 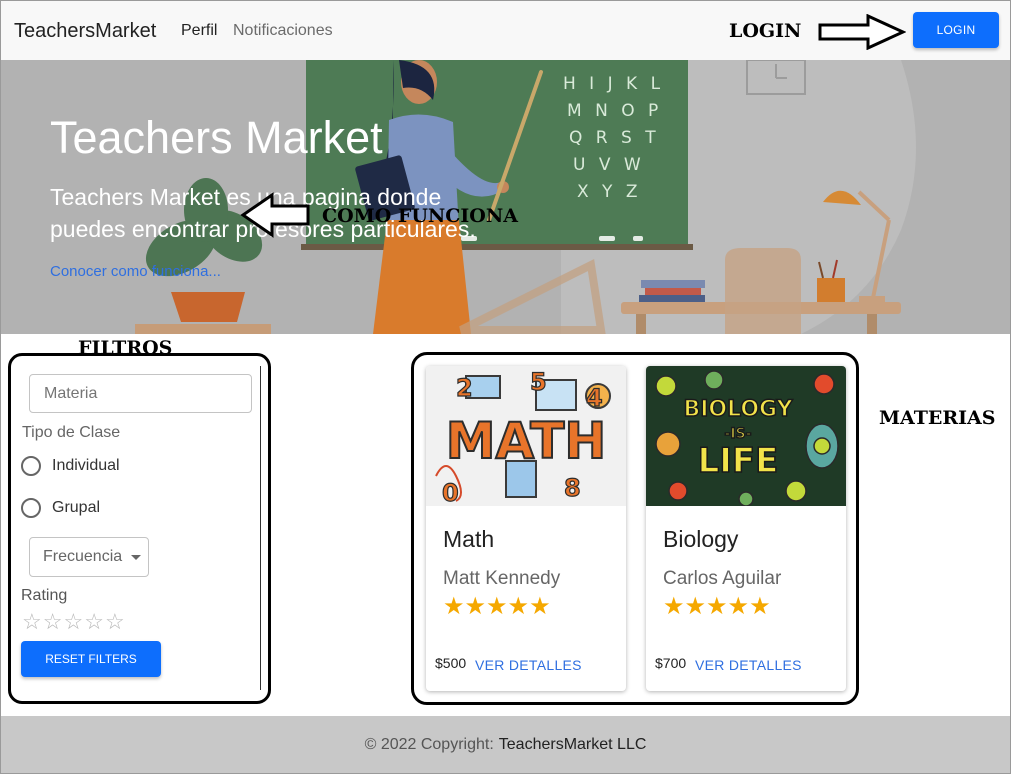 What do you see at coordinates (140, 393) in the screenshot?
I see `materia-input` at bounding box center [140, 393].